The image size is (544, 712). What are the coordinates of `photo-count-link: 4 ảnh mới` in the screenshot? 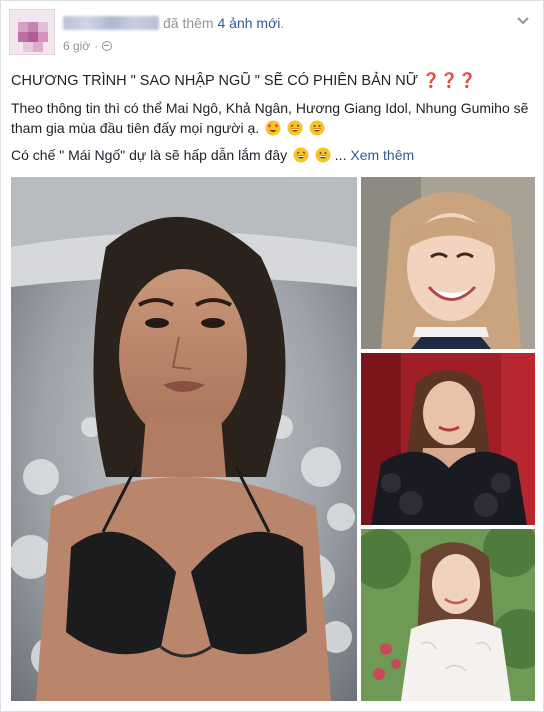 It's located at (248, 23).